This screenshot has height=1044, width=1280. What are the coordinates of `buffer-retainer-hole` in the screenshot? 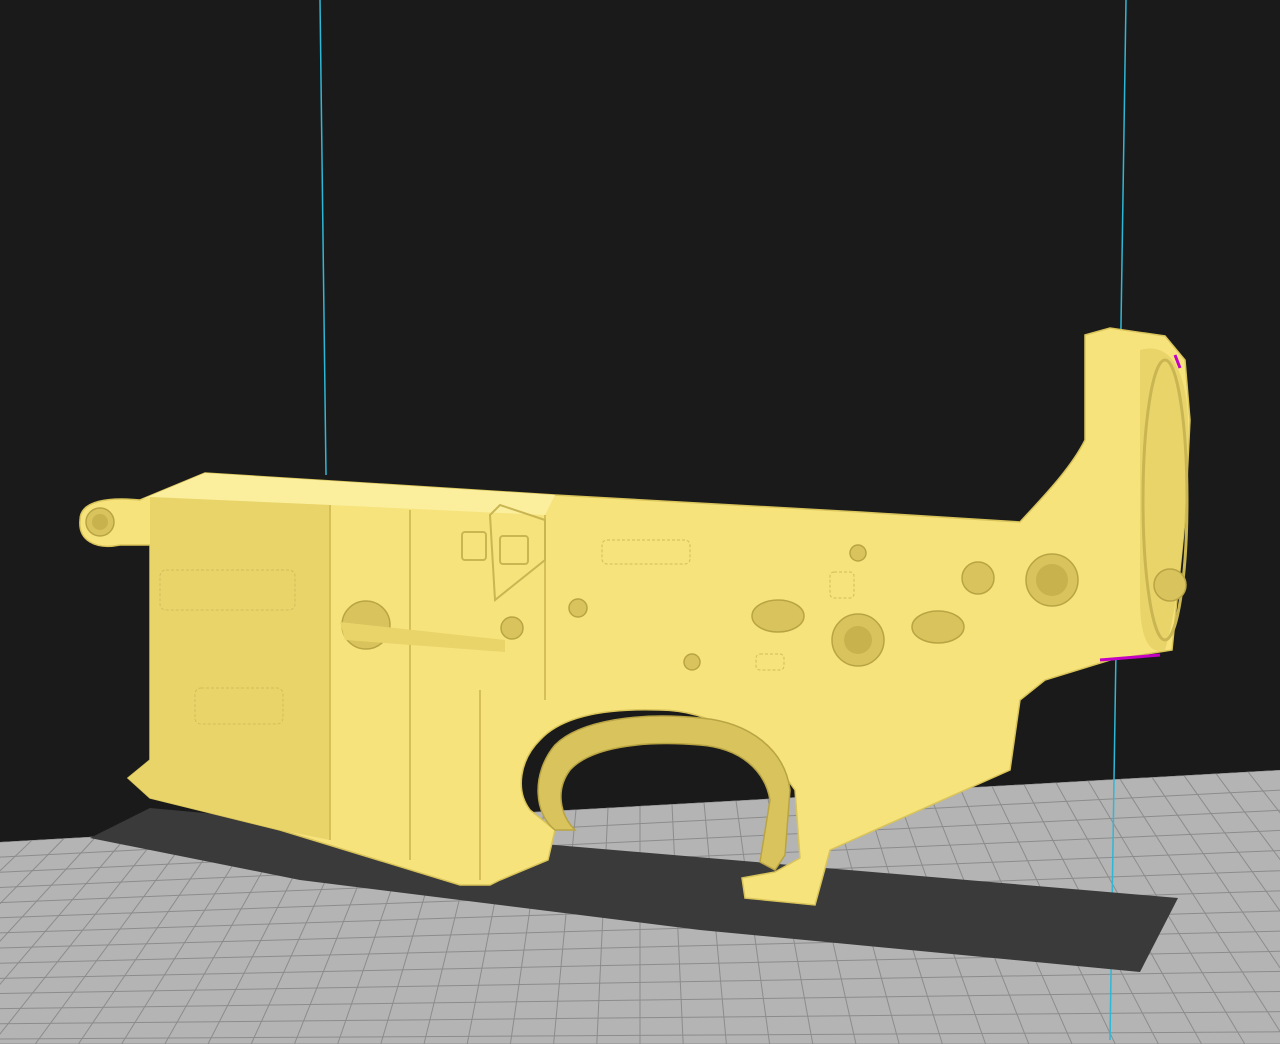 It's located at (1170, 585).